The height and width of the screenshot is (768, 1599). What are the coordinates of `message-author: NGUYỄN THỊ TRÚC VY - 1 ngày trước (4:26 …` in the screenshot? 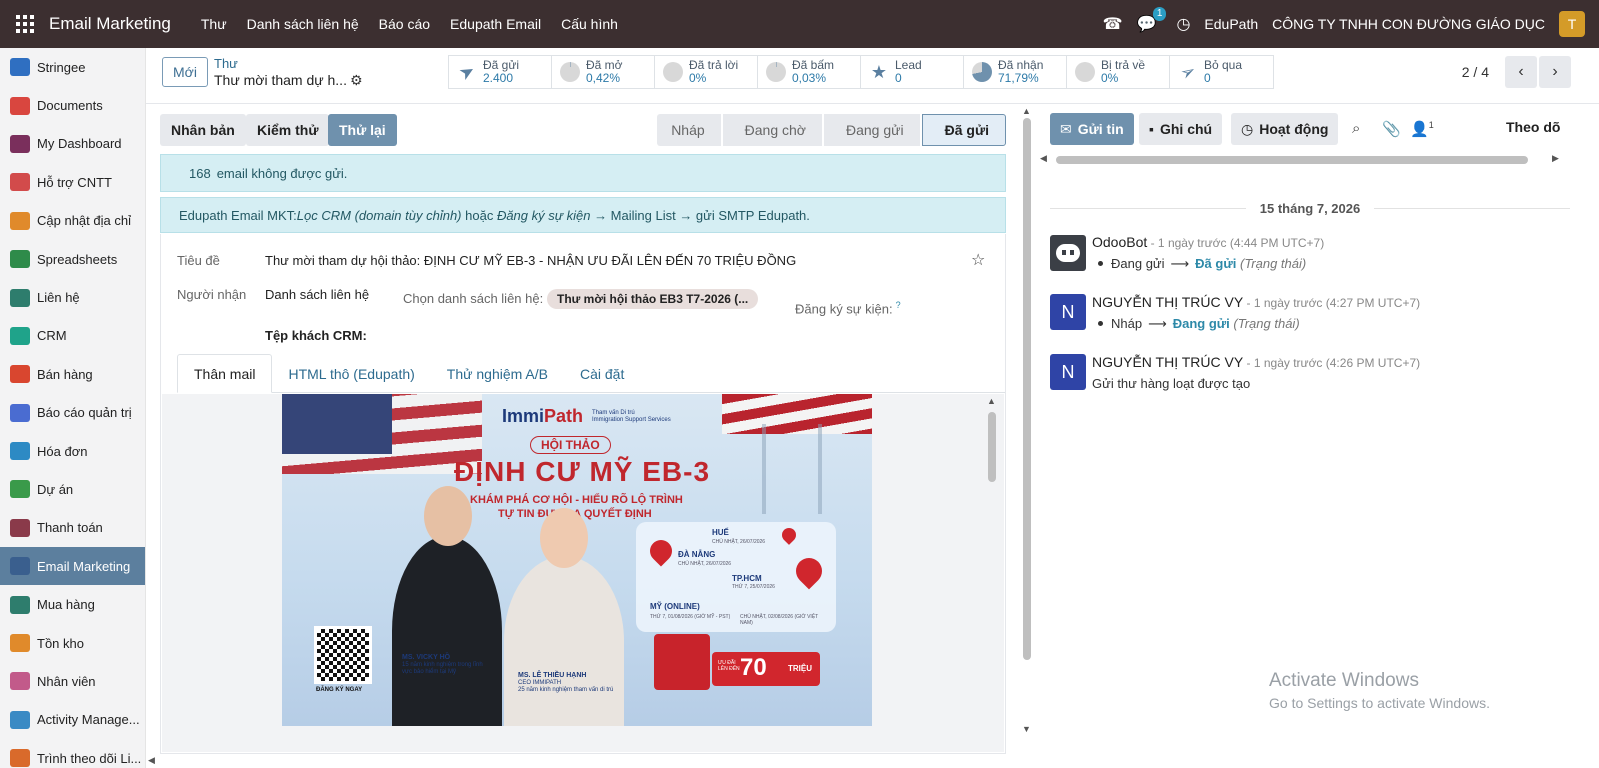 It's located at (1256, 362).